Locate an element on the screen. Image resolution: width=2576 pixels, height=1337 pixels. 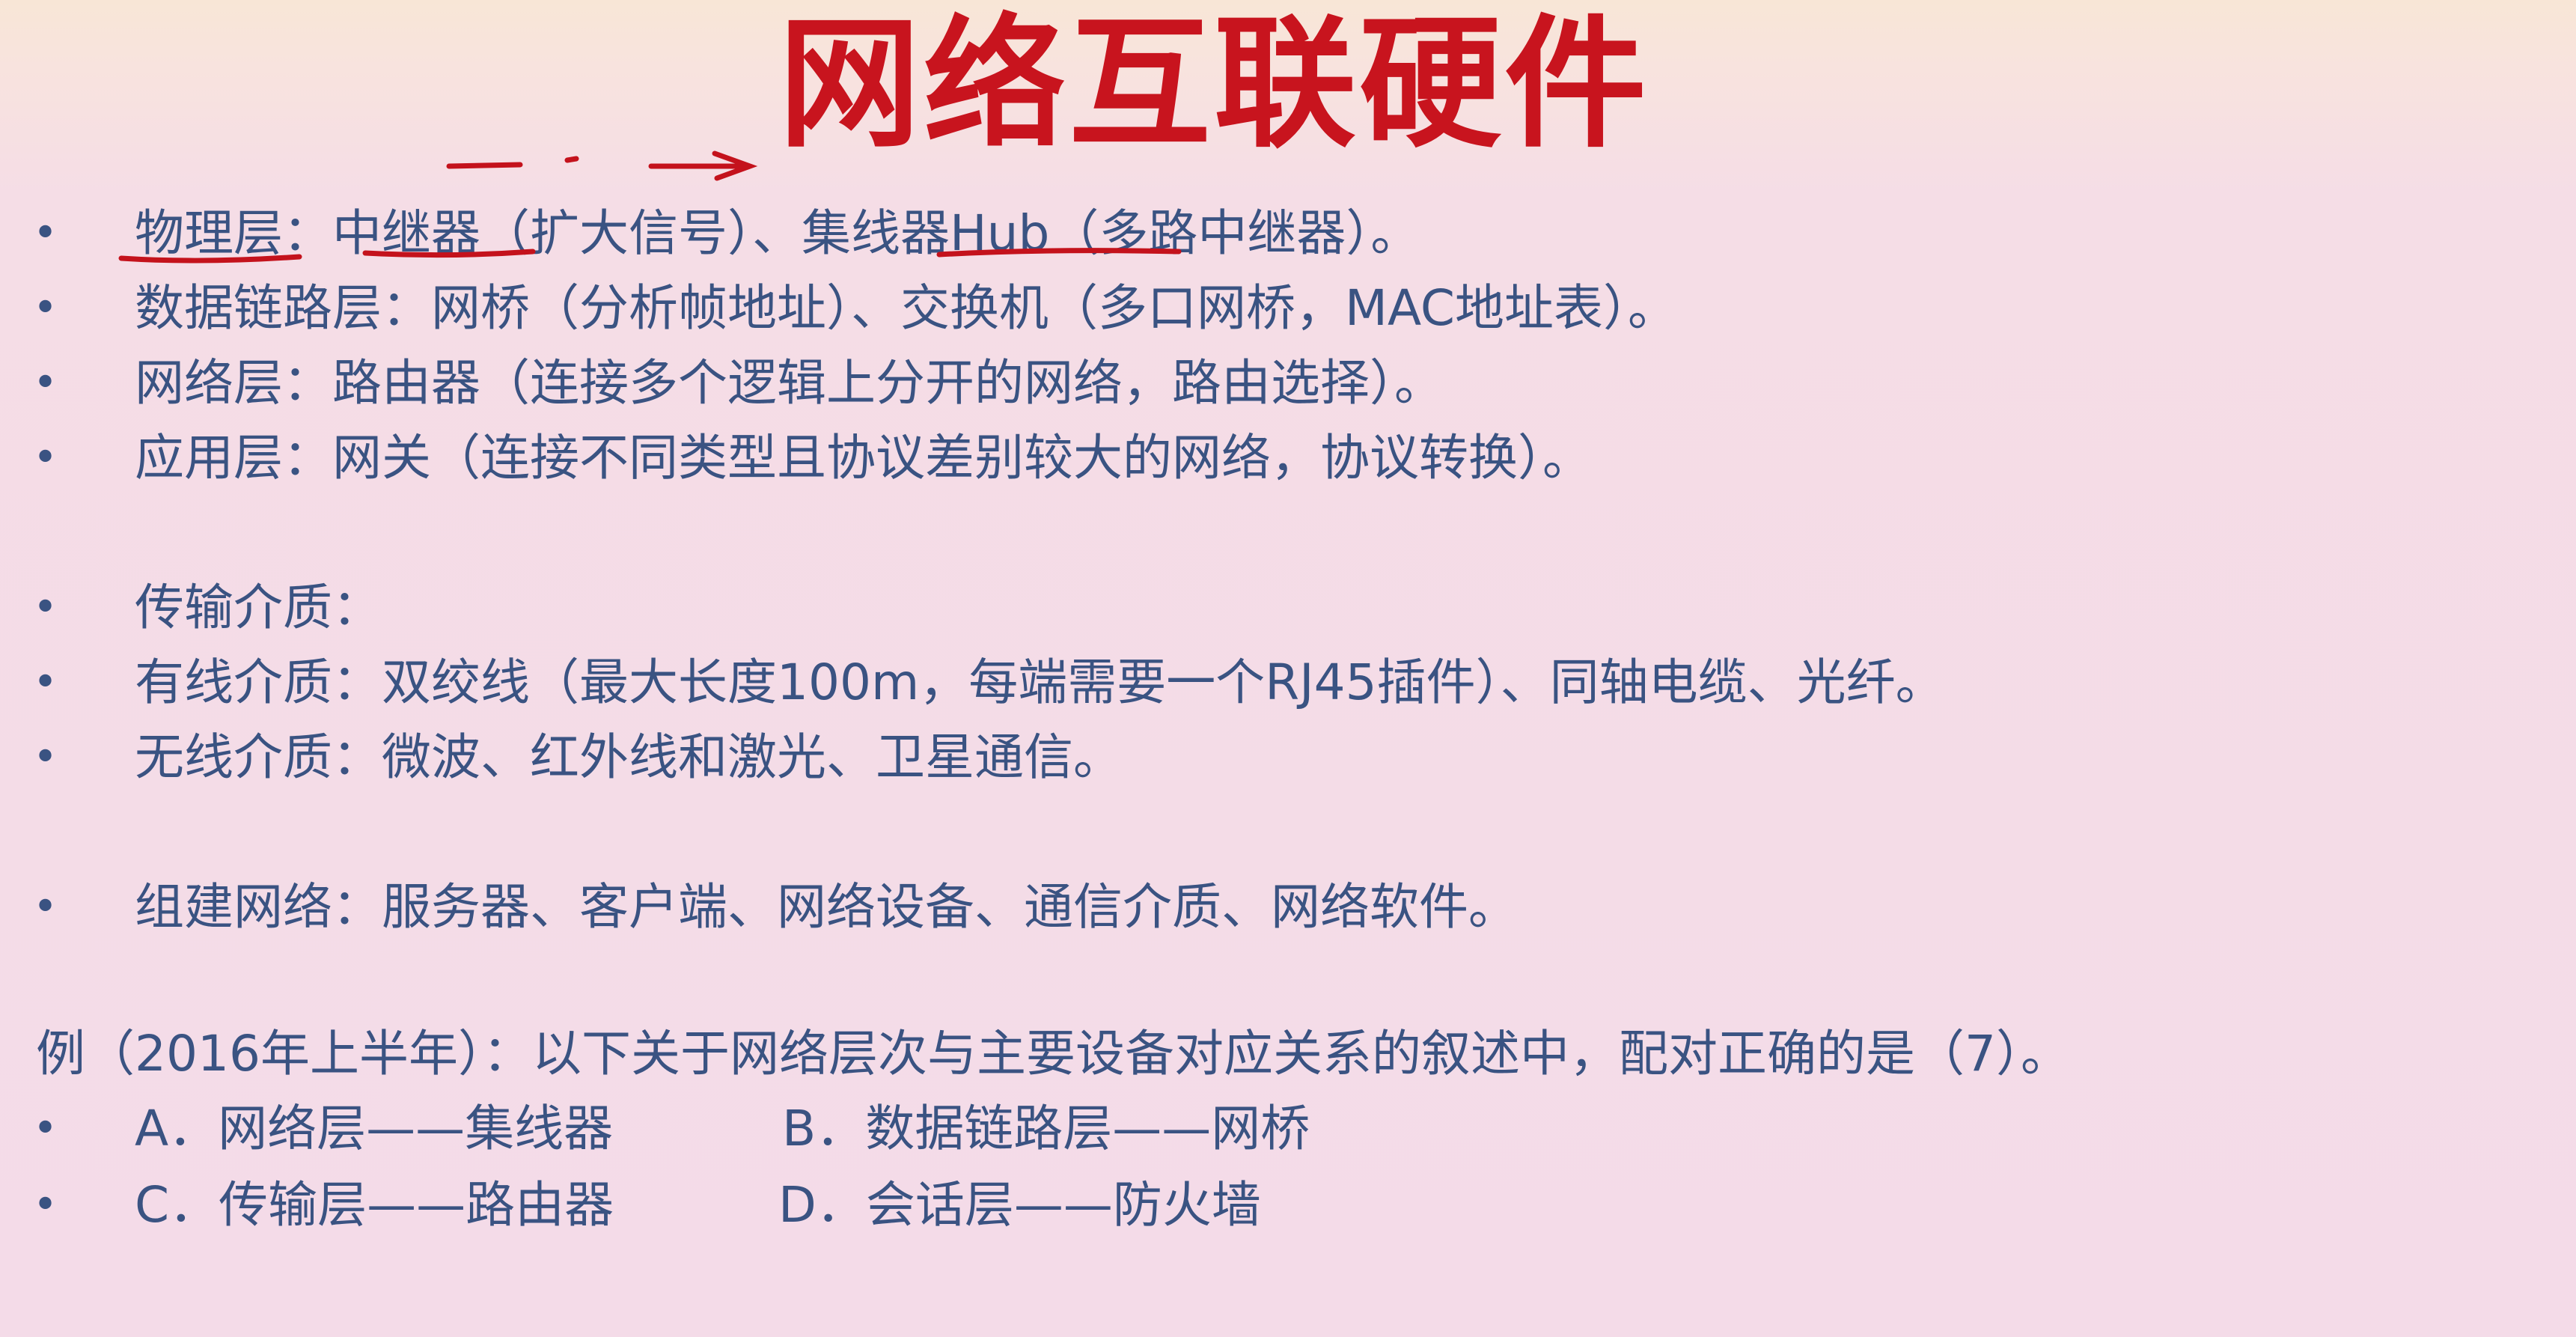
layer-application-line: • 应用层：网关（连接不同类型且协议差别较大的网络，协议转换）。 is located at coordinates (1288, 458).